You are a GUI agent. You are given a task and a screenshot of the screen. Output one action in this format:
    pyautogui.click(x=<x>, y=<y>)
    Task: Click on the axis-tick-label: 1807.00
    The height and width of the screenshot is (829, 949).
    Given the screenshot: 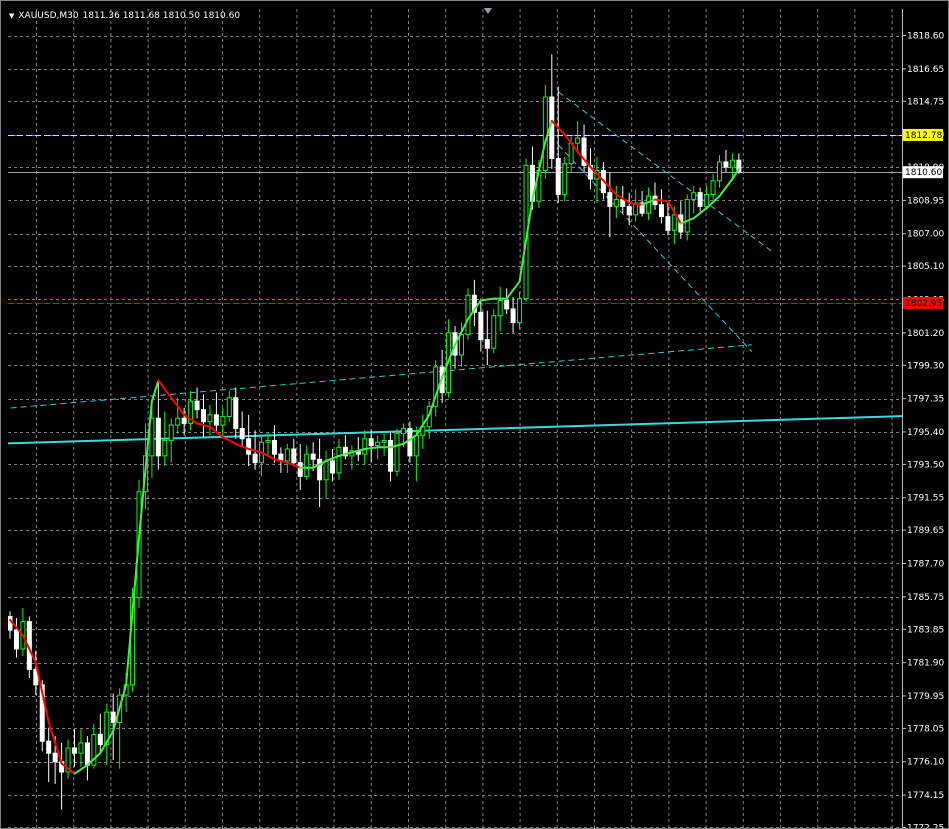 What is the action you would take?
    pyautogui.click(x=925, y=235)
    